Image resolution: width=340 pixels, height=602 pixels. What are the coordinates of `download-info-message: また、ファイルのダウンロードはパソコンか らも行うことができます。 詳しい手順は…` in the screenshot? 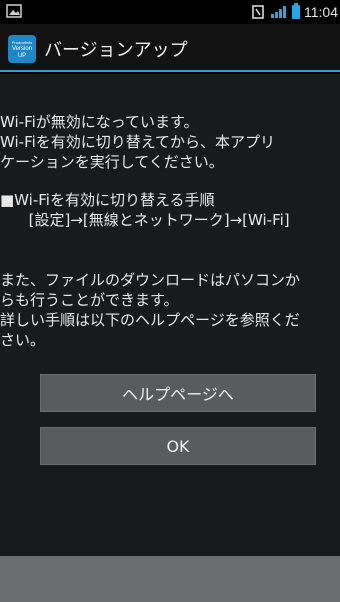 It's located at (150, 310).